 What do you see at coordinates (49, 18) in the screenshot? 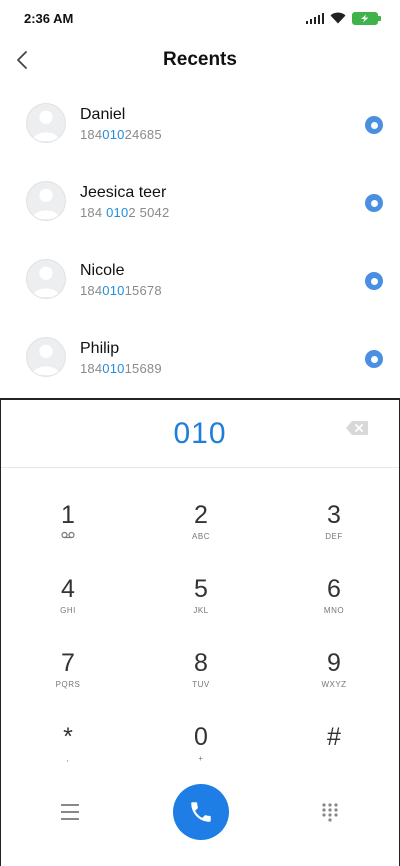
I see `status-time: 2:36 AM` at bounding box center [49, 18].